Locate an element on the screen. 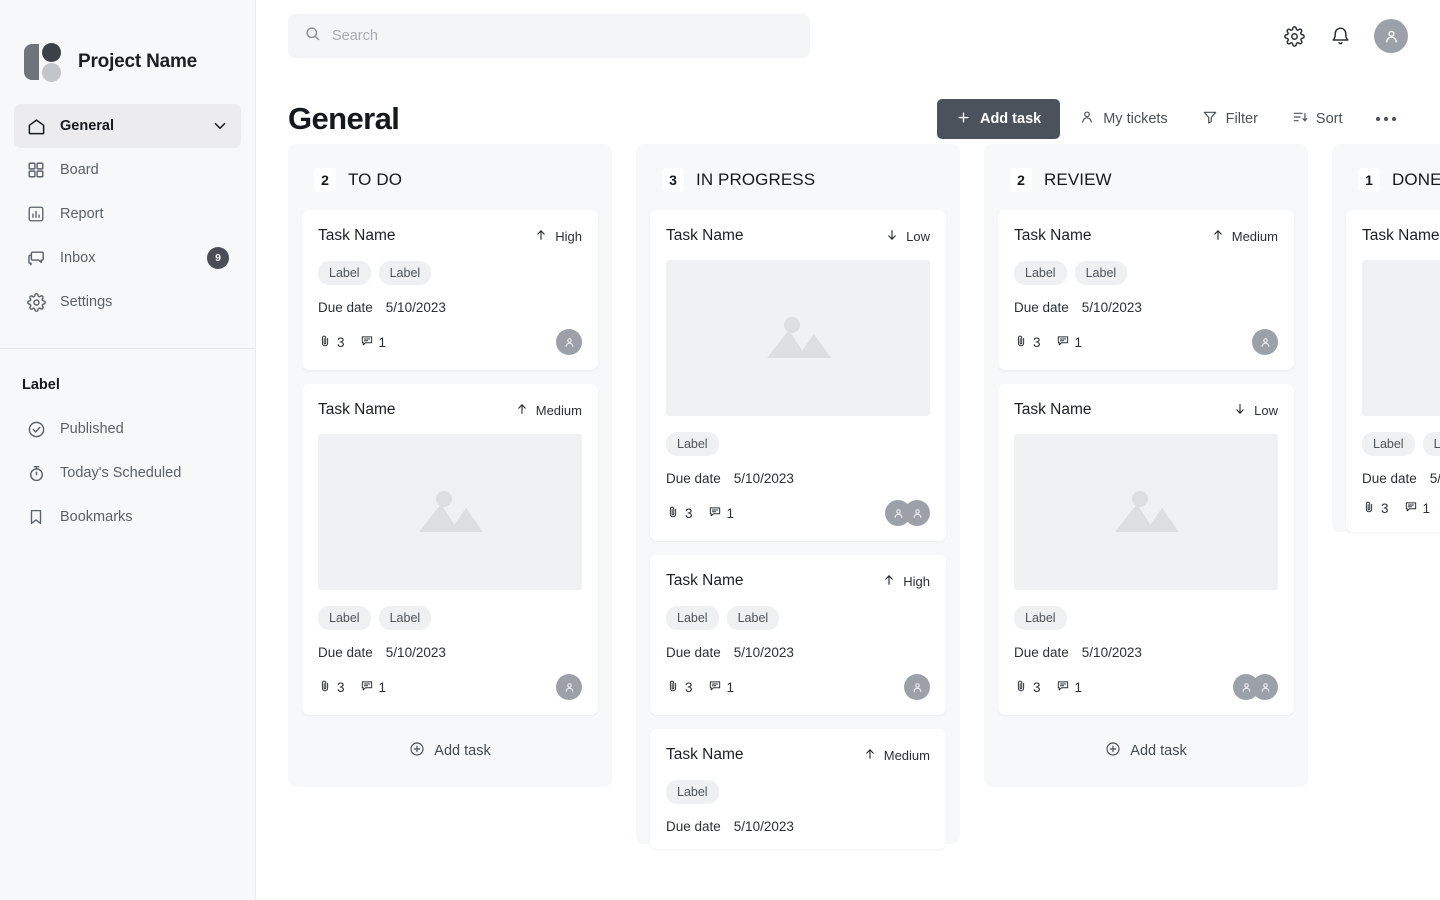  card-header: Task Name is located at coordinates (1401, 236).